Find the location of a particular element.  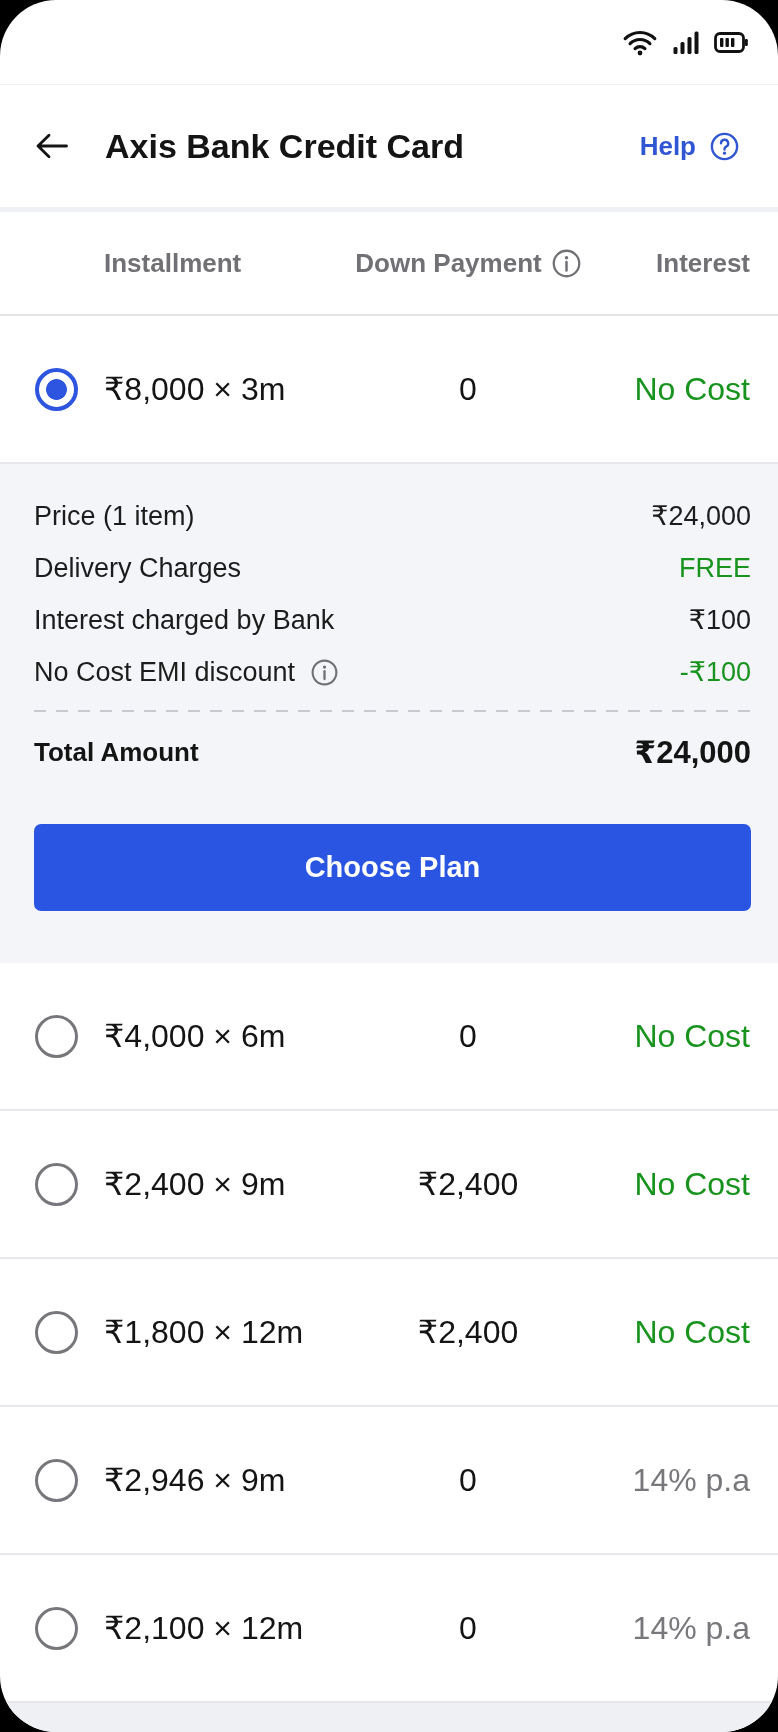

page-title: Axis Bank Credit Card is located at coordinates (284, 146).